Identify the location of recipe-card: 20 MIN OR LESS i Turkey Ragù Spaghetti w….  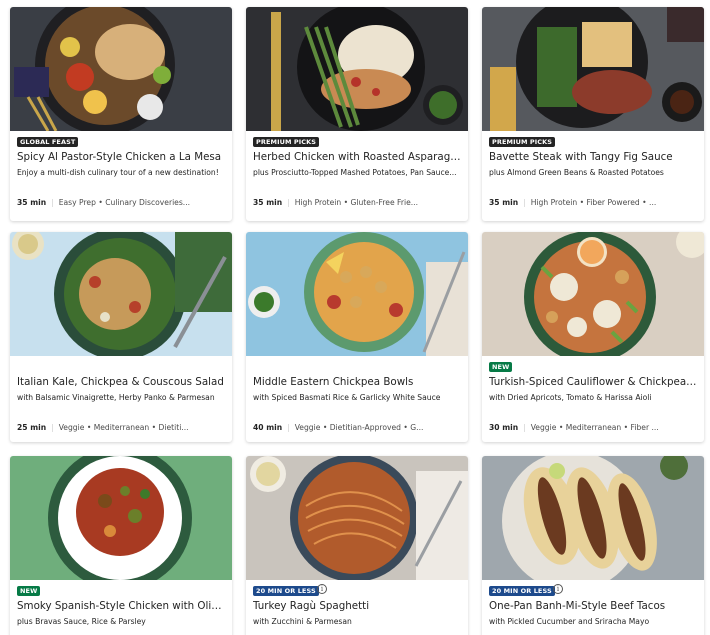
(357, 545).